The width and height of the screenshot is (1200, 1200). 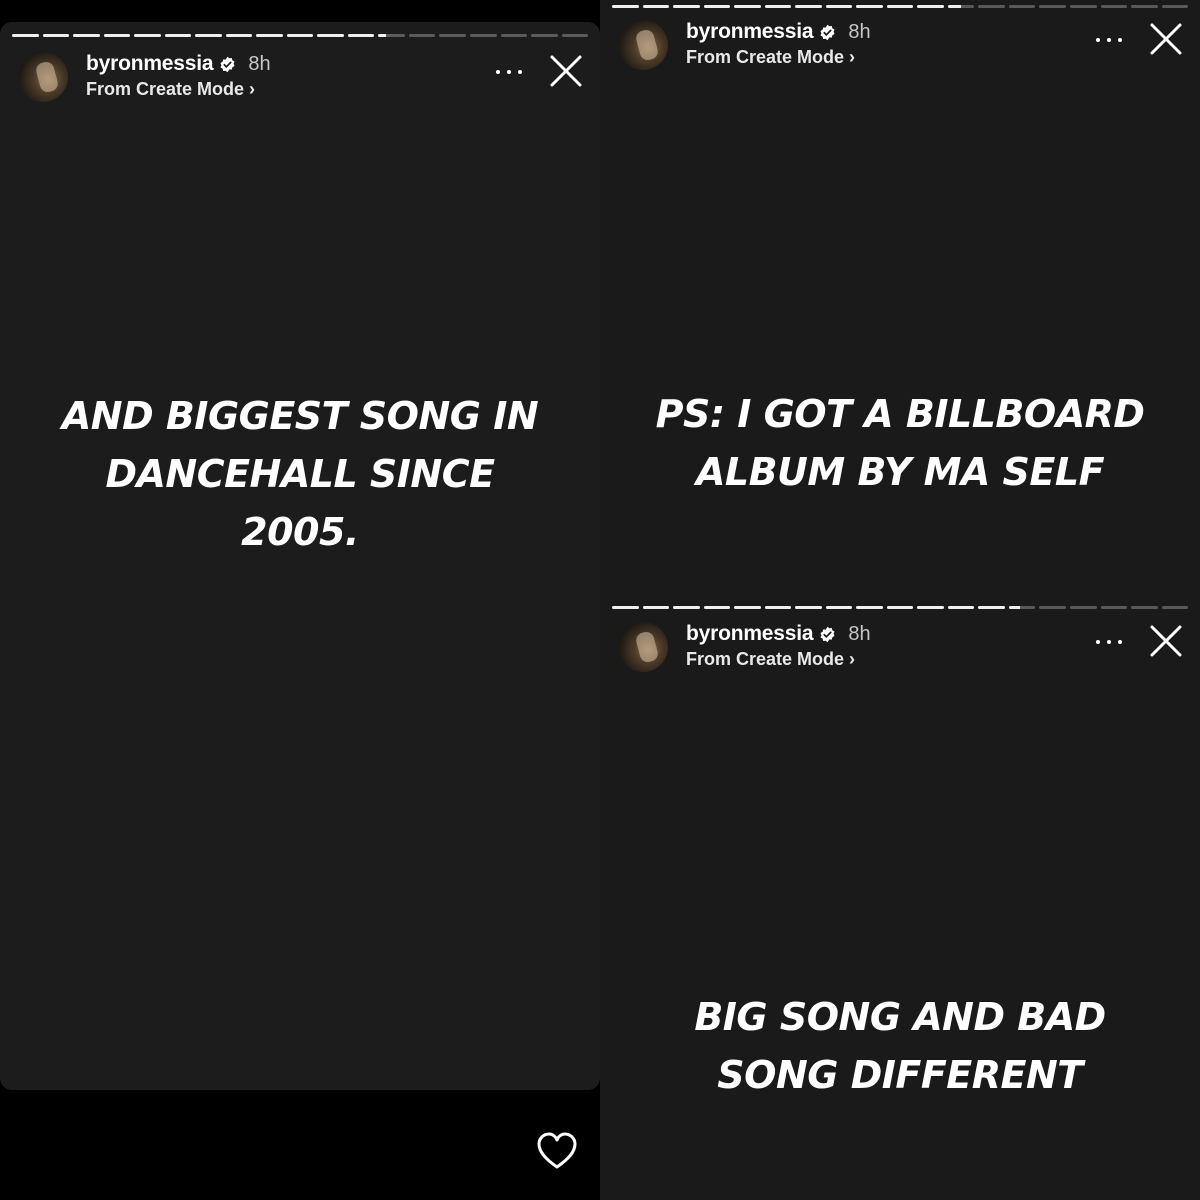 What do you see at coordinates (900, 1046) in the screenshot?
I see `story-text: BIG SONG AND BAD SONG DIFFERENT` at bounding box center [900, 1046].